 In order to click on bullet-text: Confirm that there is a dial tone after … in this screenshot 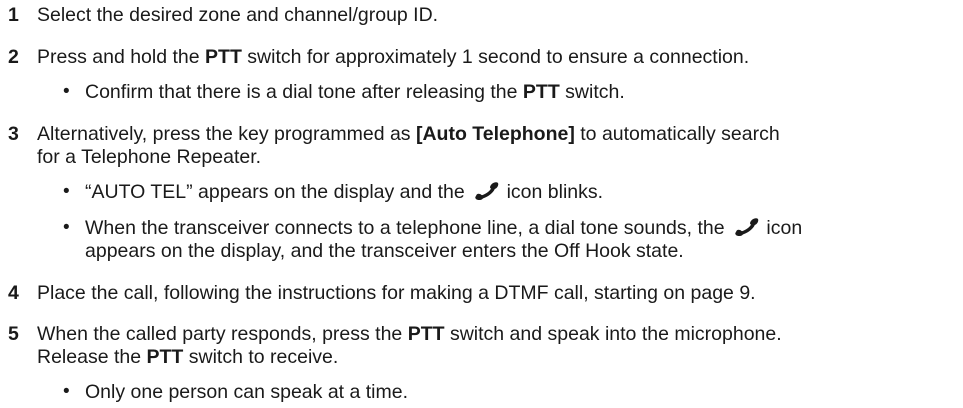, I will do `click(355, 92)`.